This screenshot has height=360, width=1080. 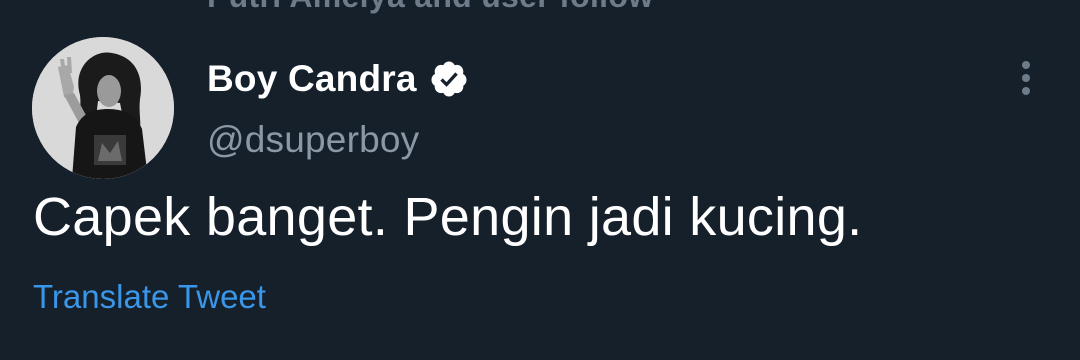 I want to click on avatar-photo-icon, so click(x=103, y=108).